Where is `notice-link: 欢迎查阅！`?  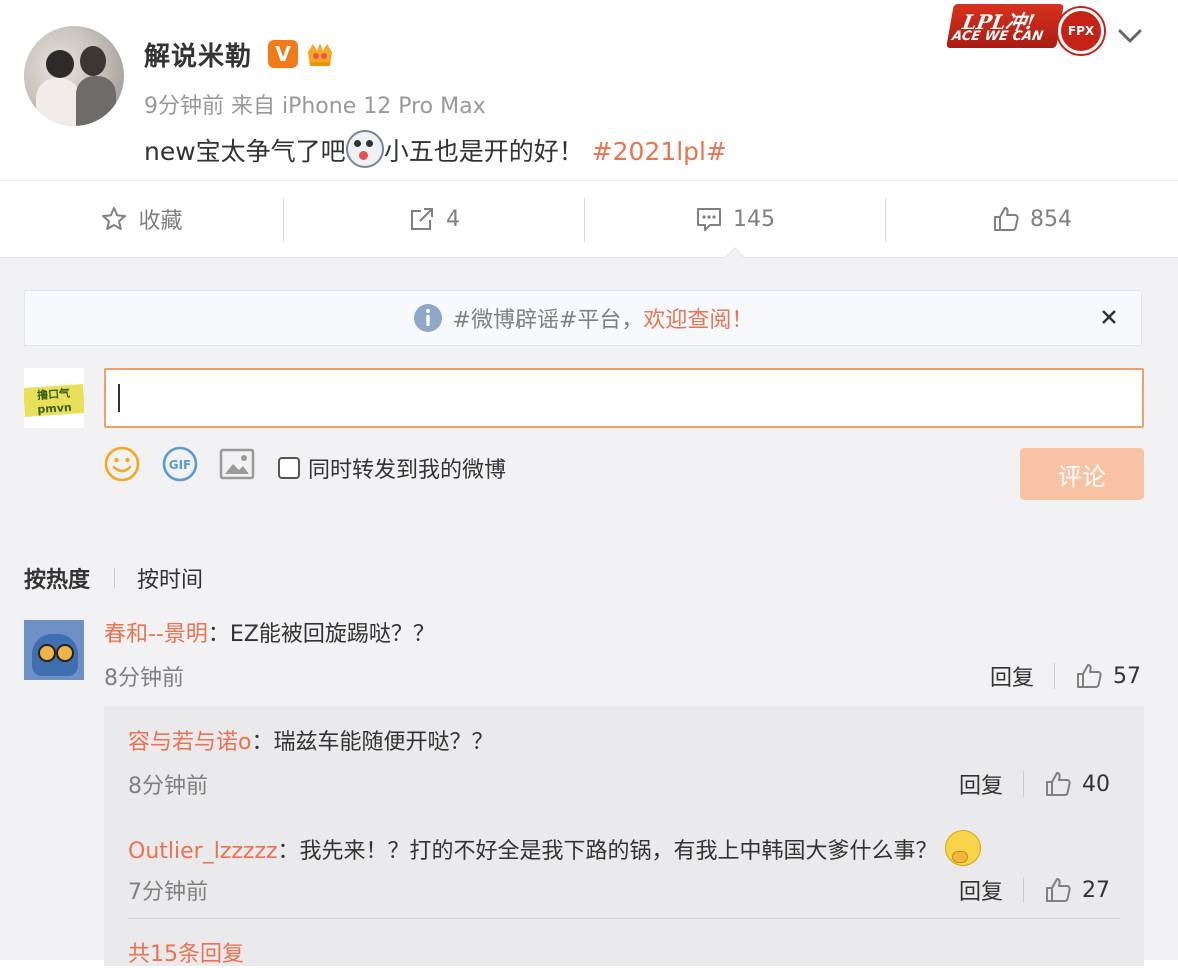
notice-link: 欢迎查阅！ is located at coordinates (698, 318).